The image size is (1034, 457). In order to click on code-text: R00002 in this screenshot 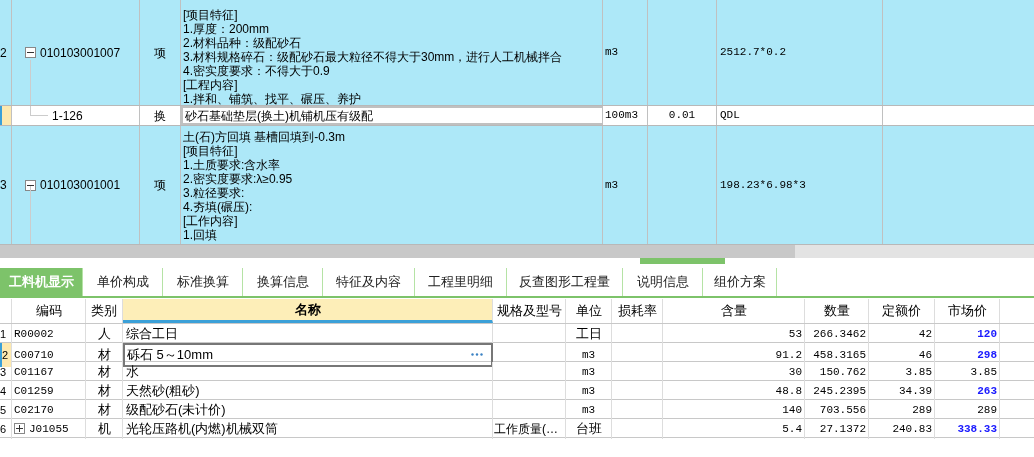, I will do `click(34, 334)`.